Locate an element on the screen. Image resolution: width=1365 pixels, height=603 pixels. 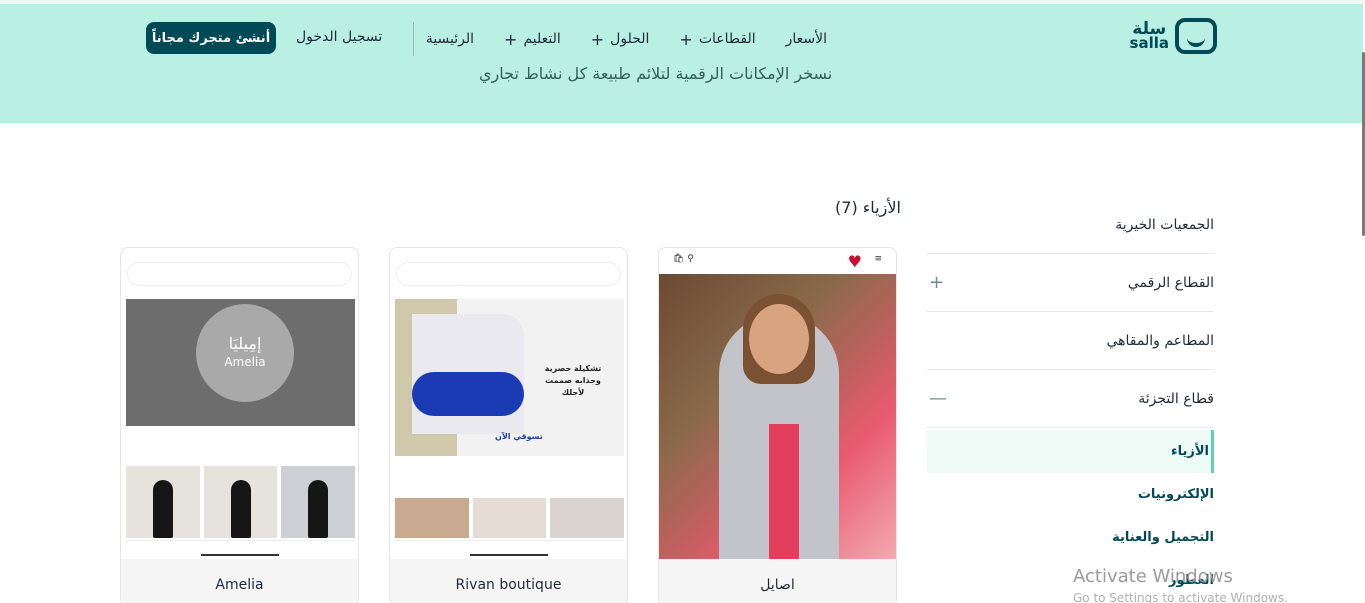
nav-item-label: القطاعات is located at coordinates (727, 39).